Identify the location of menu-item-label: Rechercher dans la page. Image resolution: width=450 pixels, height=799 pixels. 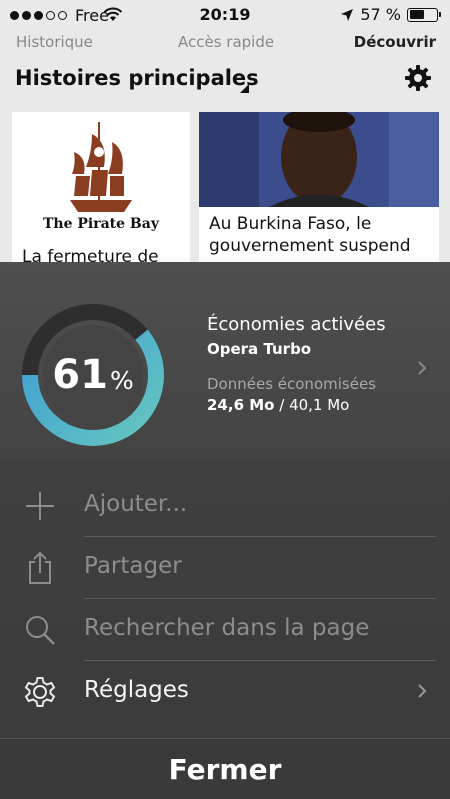
(227, 628).